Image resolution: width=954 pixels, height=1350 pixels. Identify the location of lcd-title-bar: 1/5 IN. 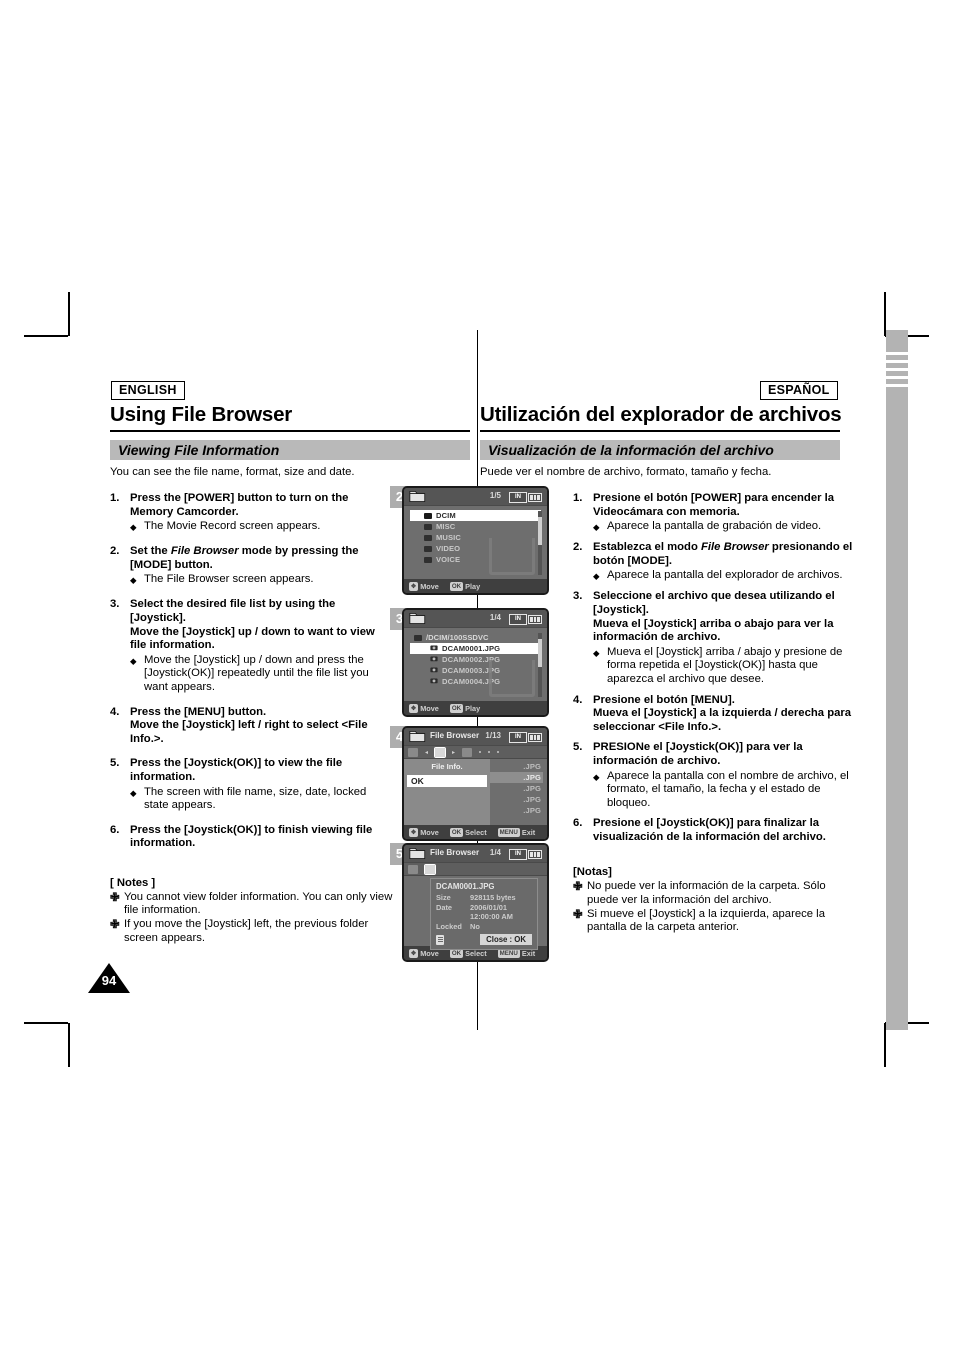
(475, 497).